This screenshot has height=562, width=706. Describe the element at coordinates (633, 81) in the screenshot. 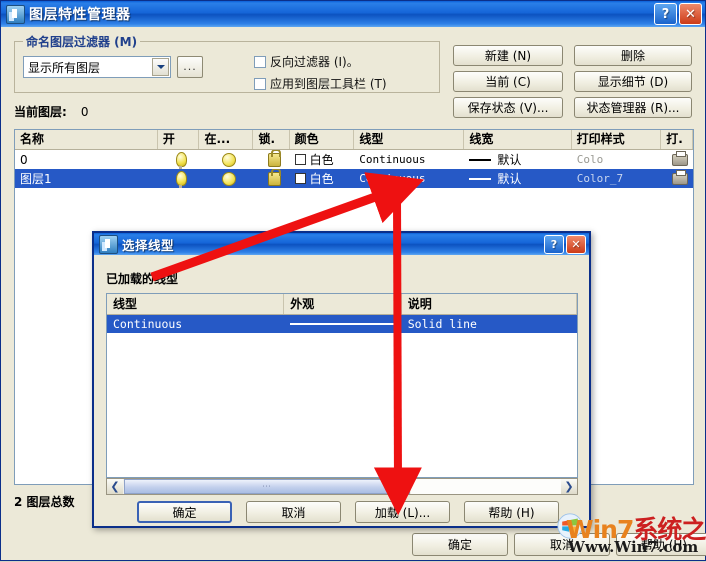

I see `show-details-button: 显示细节 (D)` at that location.